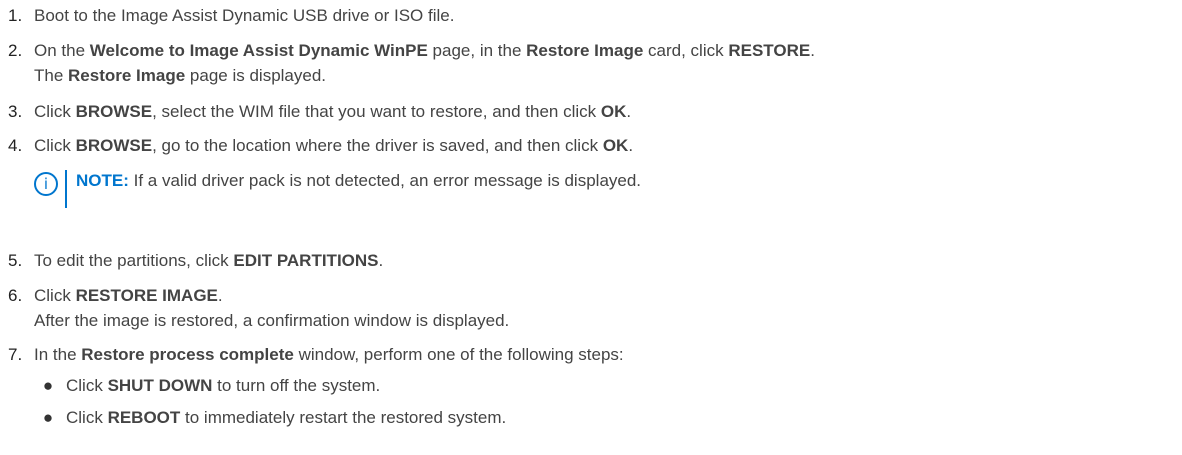 The width and height of the screenshot is (1182, 455). Describe the element at coordinates (258, 50) in the screenshot. I see `ui-term: Welcome to Image Assist Dynamic WinPE` at that location.